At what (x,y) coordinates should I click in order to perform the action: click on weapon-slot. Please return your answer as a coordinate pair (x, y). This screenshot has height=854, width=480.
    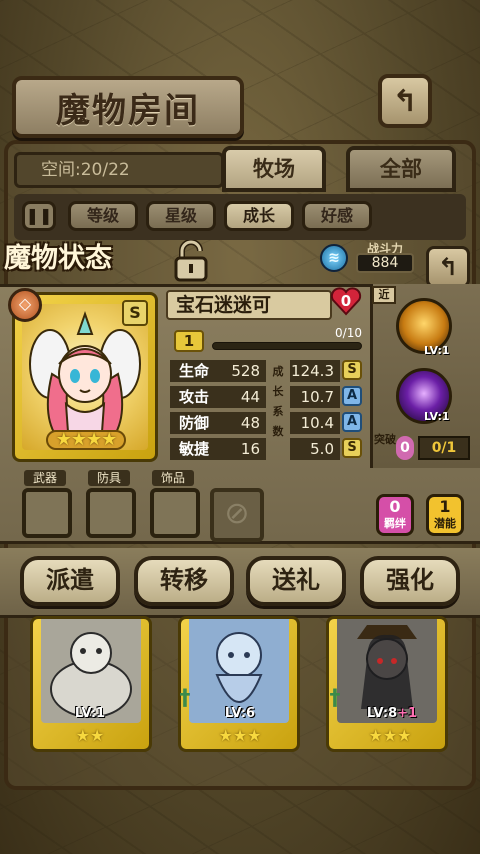
    Looking at the image, I should click on (47, 513).